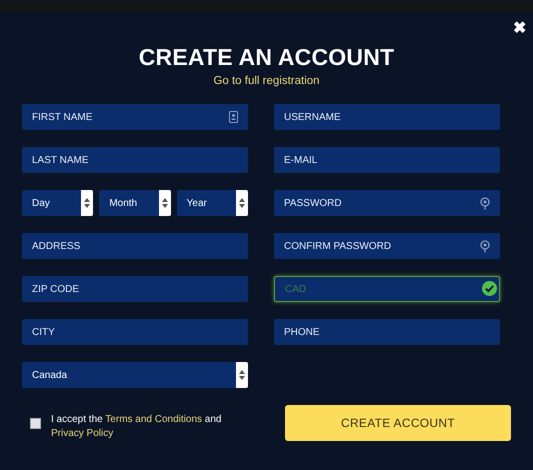 This screenshot has height=470, width=533. What do you see at coordinates (387, 203) in the screenshot?
I see `input-field: PASSWORD` at bounding box center [387, 203].